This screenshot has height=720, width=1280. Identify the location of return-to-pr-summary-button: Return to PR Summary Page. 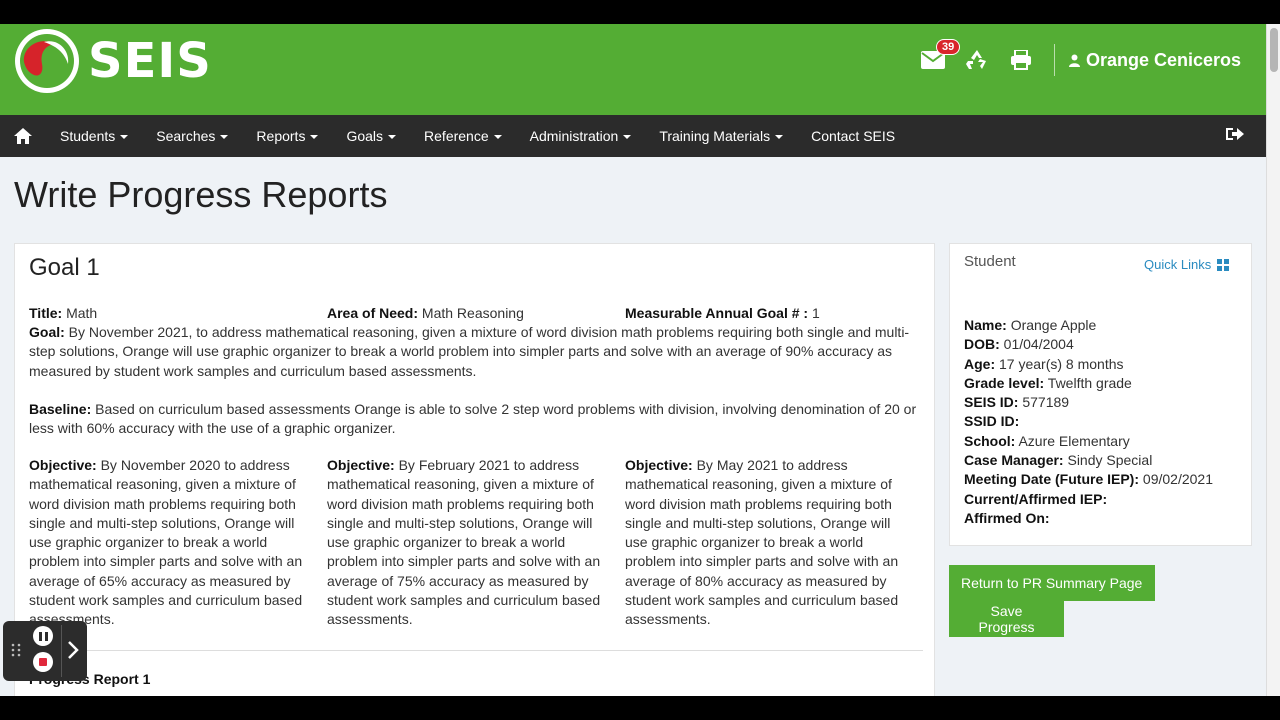
(1052, 583).